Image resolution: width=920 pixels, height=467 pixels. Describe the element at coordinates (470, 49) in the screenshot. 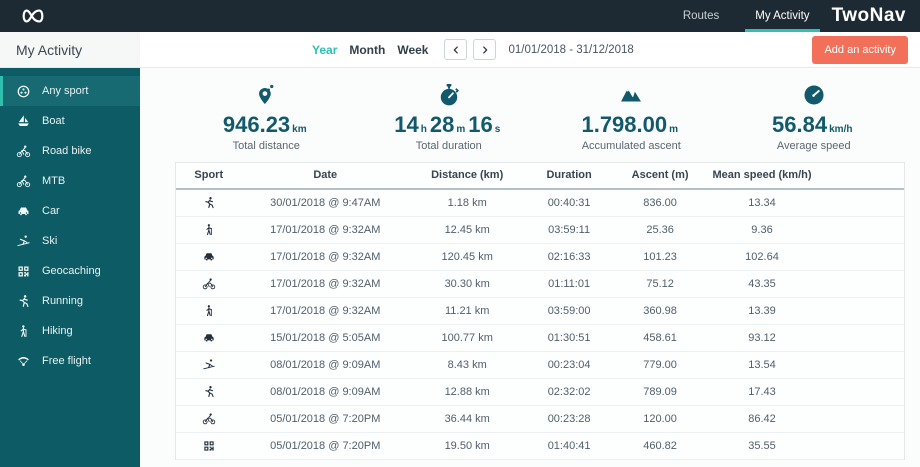

I see `period-nav` at that location.